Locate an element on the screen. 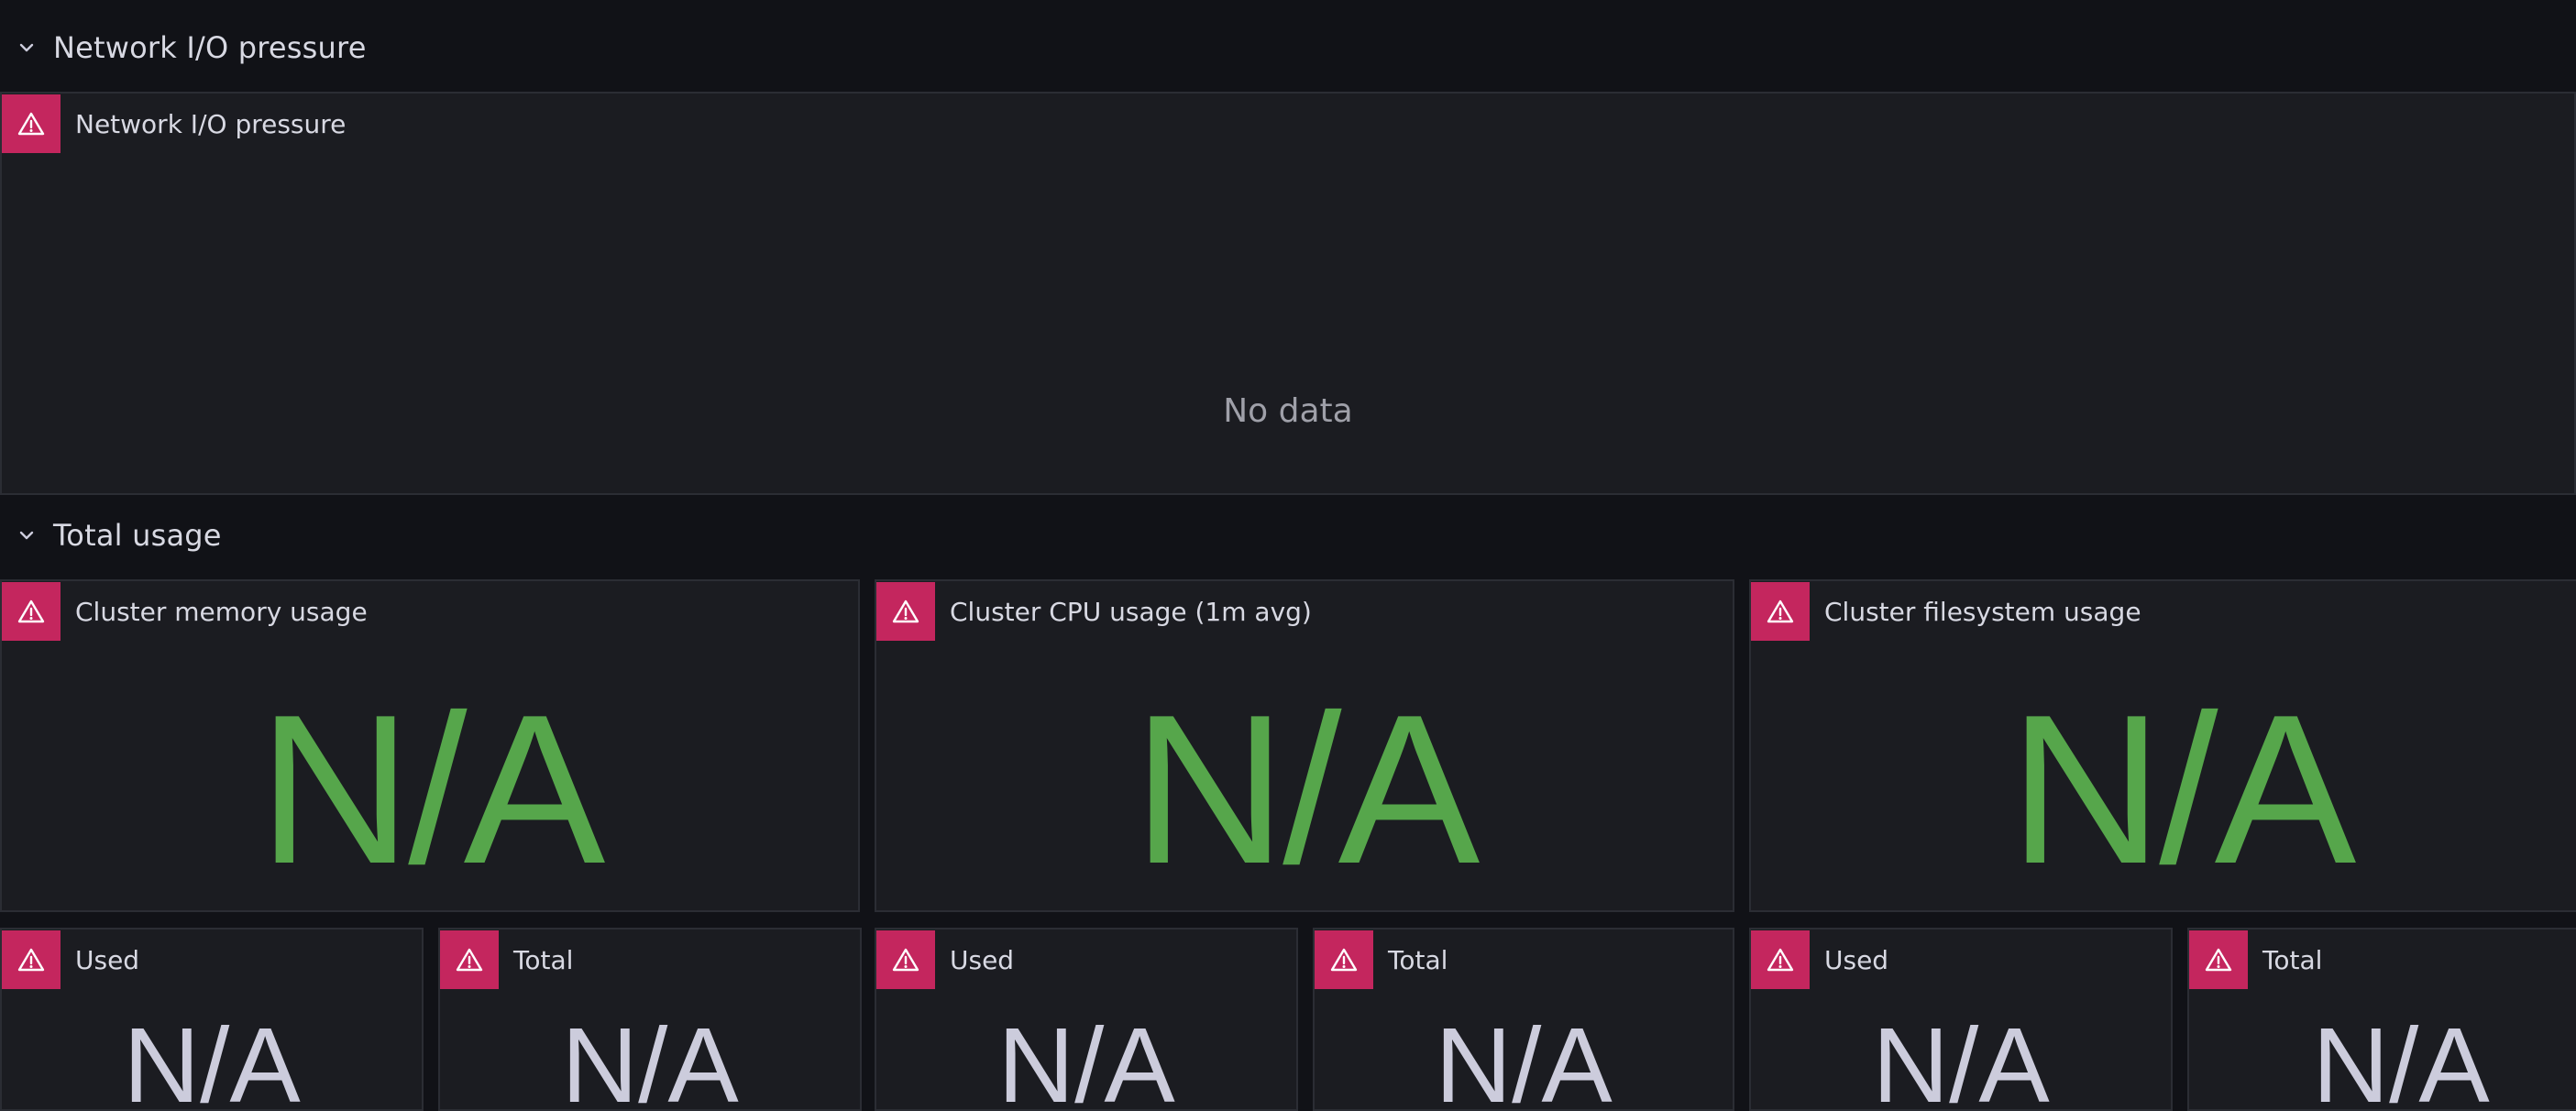 This screenshot has height=1111, width=2576. panel-memory-used: Used N/A is located at coordinates (212, 1019).